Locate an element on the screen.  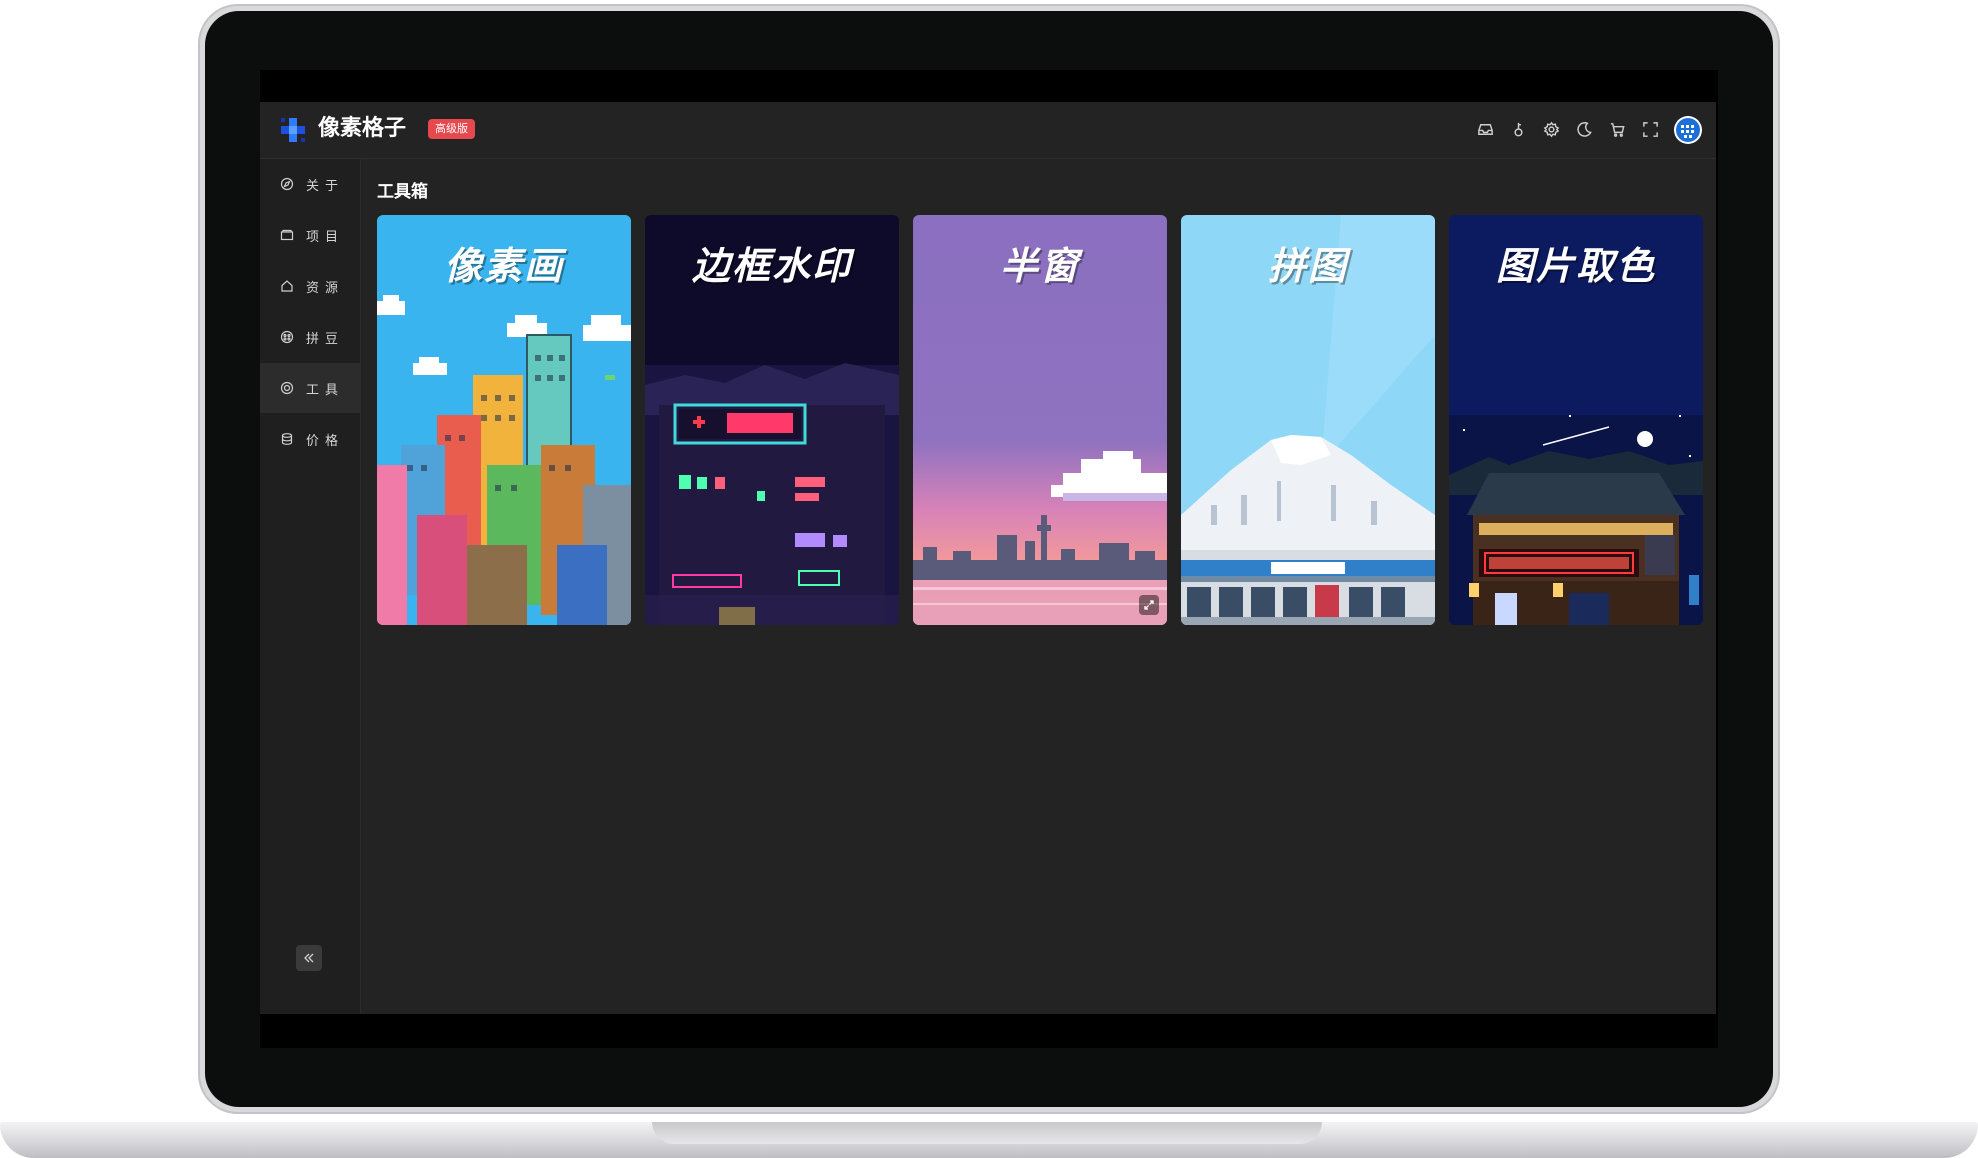
home-icon is located at coordinates (287, 286).